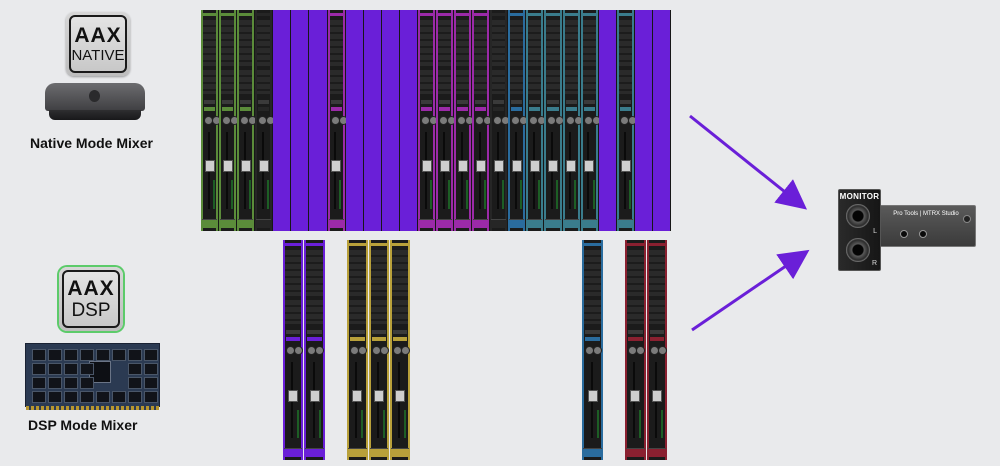  Describe the element at coordinates (926, 214) in the screenshot. I see `interface-brand-label: Pro Tools | MTRX Studio` at that location.